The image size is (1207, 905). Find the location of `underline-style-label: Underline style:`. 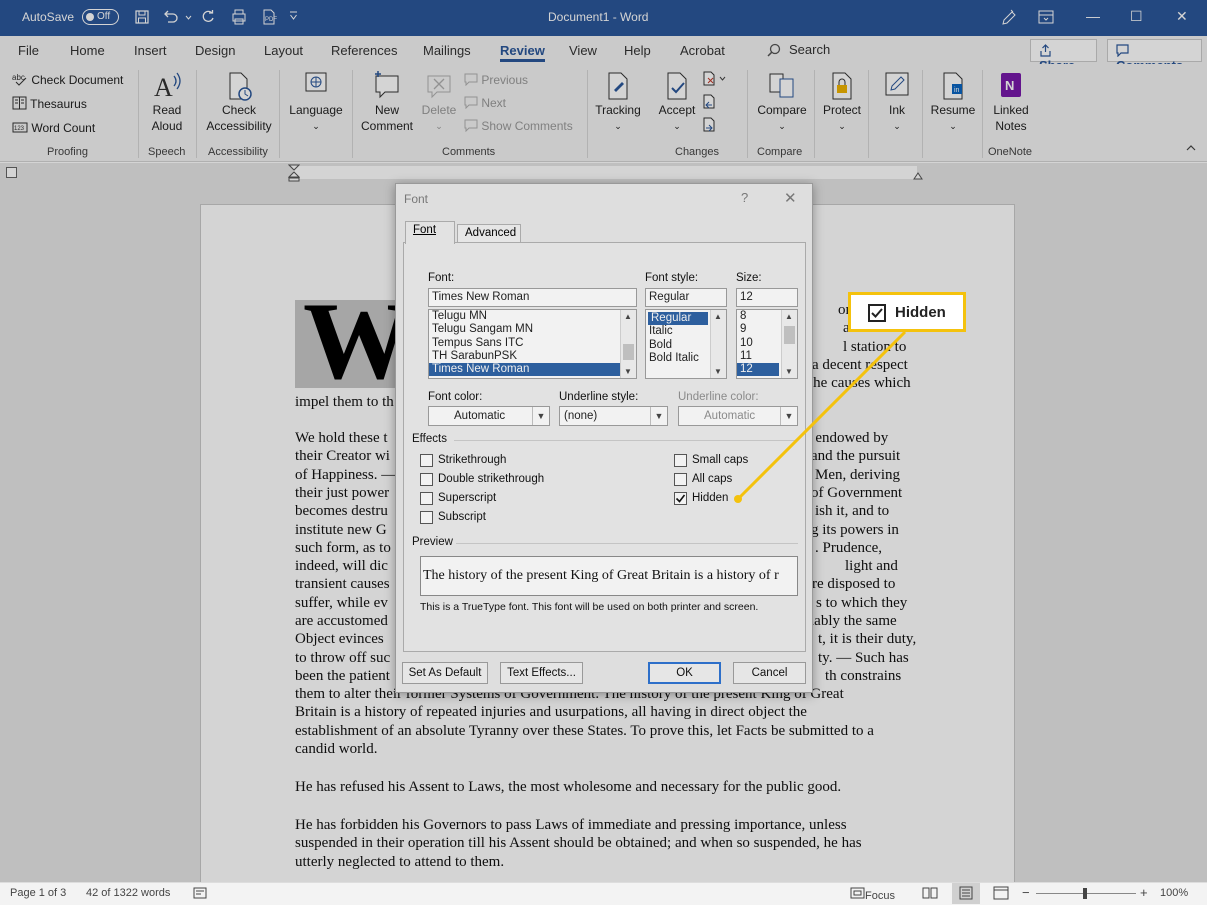

underline-style-label: Underline style: is located at coordinates (599, 397).